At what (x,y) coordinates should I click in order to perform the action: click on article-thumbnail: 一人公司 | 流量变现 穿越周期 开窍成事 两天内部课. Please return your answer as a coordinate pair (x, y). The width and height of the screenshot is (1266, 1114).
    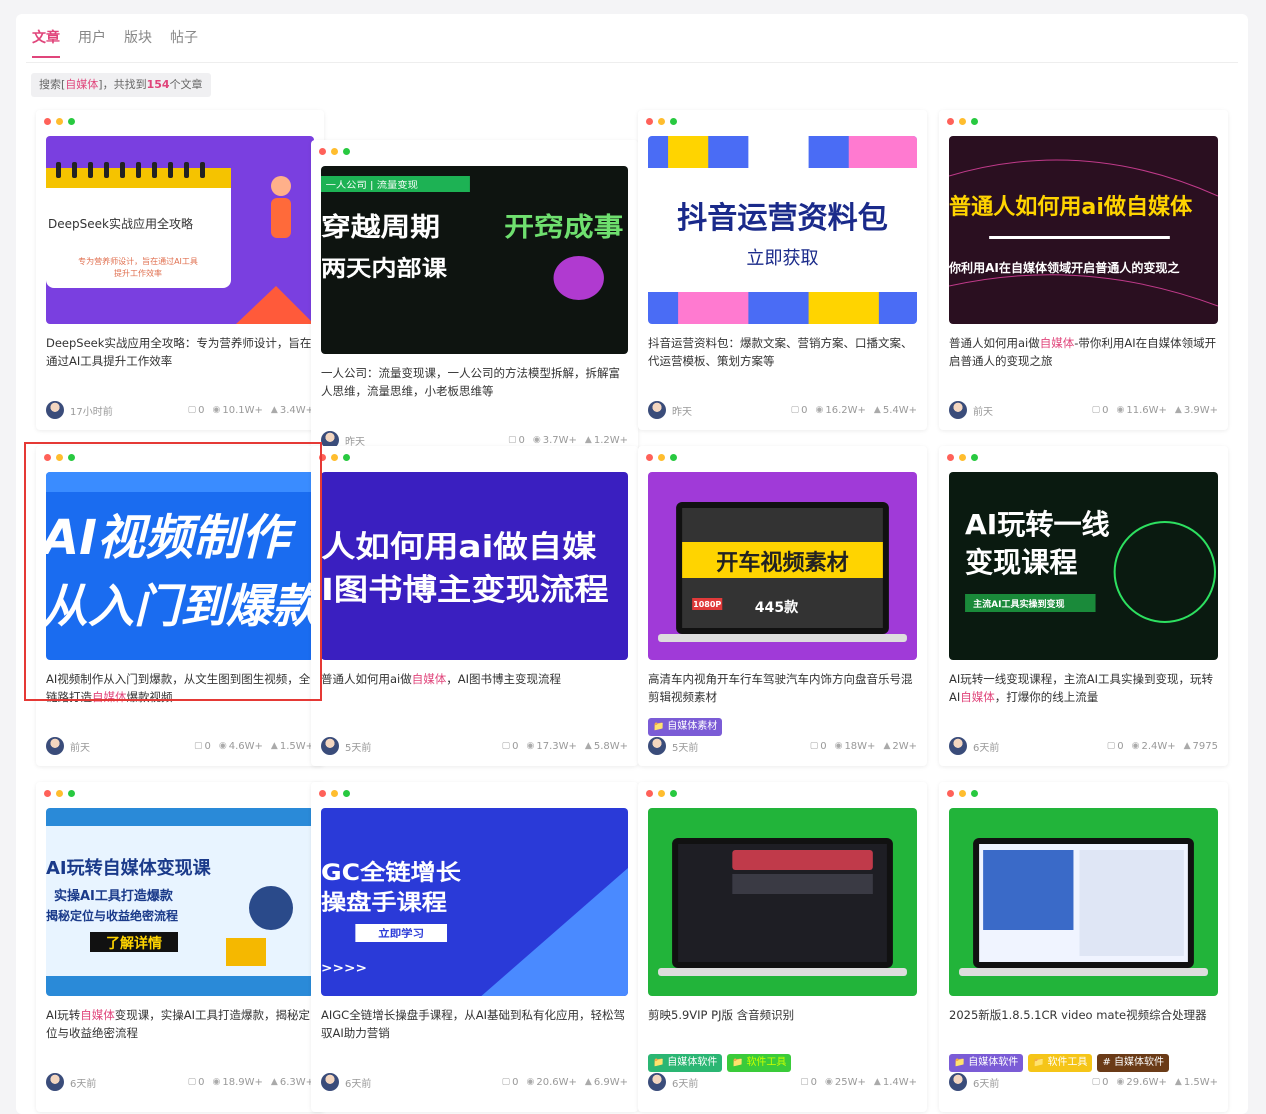
    Looking at the image, I should click on (474, 260).